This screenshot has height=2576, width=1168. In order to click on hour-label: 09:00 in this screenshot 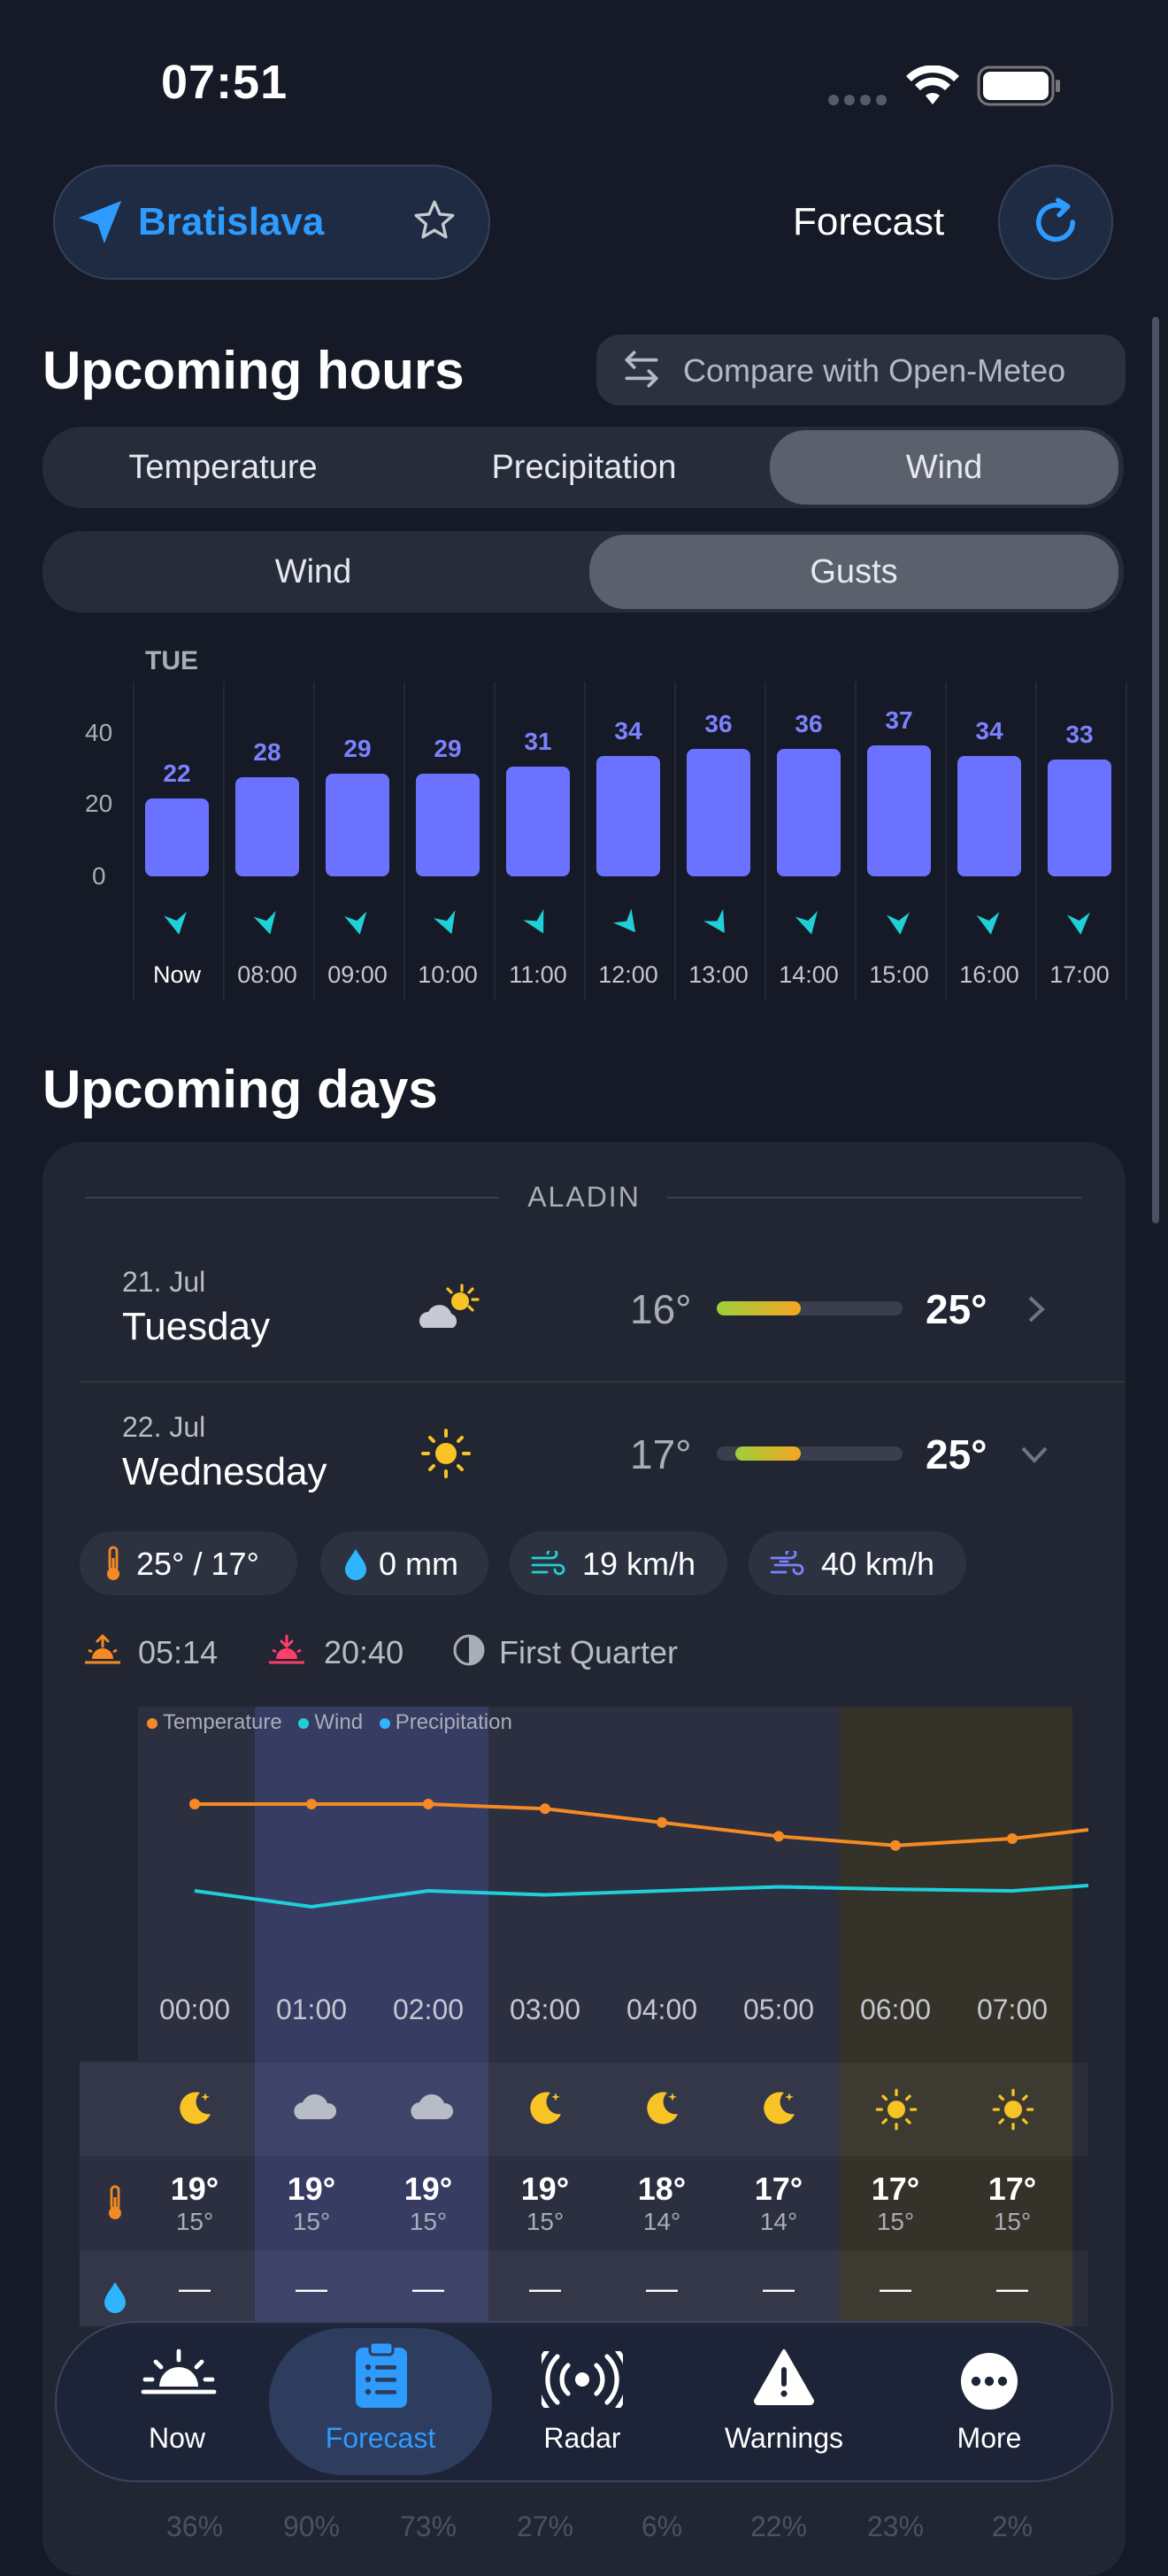, I will do `click(358, 974)`.